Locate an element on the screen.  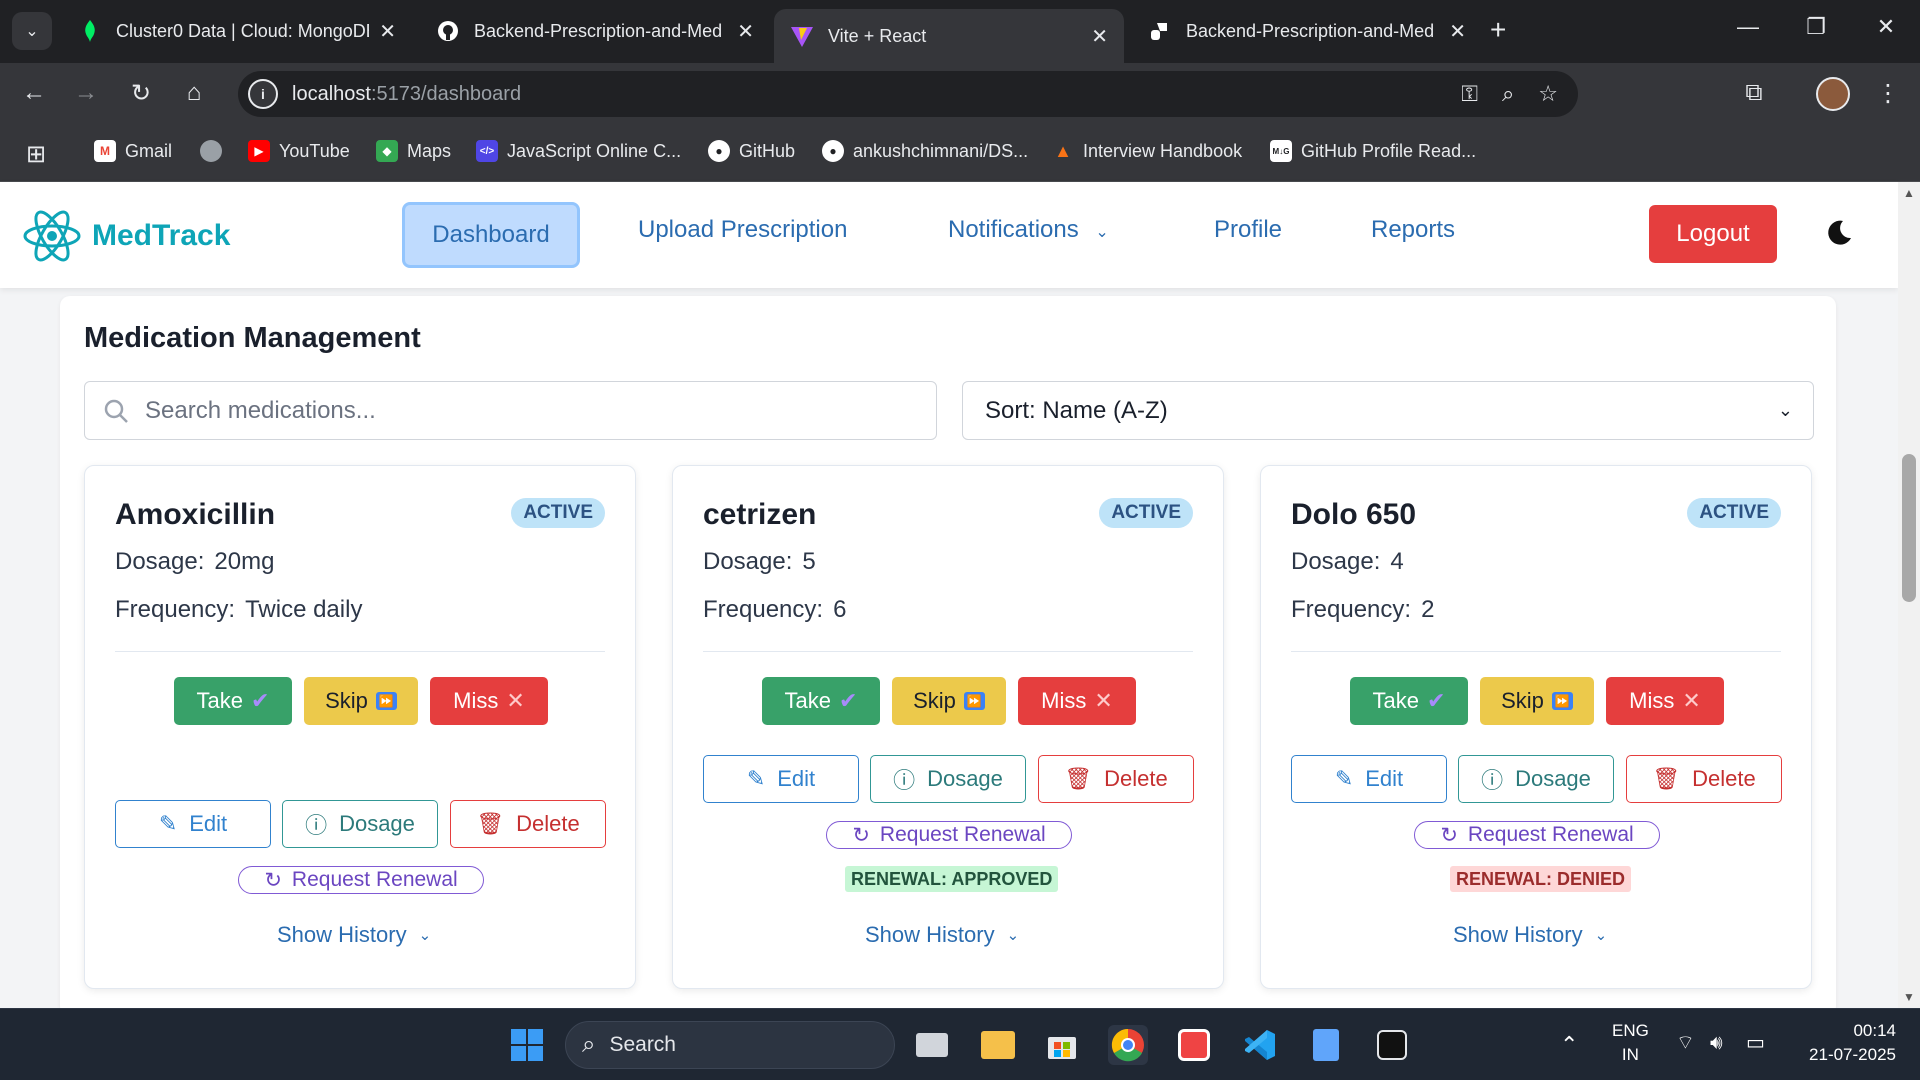
bookmark-globe is located at coordinates (215, 151).